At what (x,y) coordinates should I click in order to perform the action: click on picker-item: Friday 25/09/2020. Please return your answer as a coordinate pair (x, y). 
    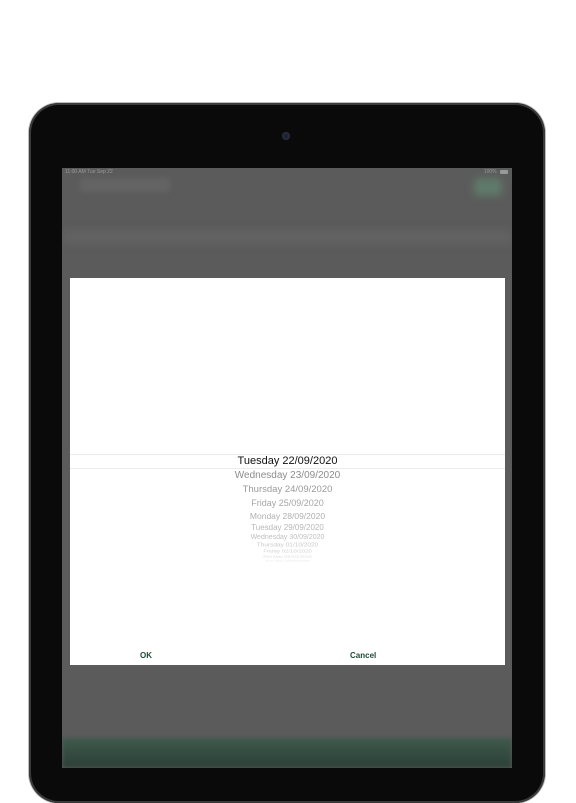
    Looking at the image, I should click on (287, 503).